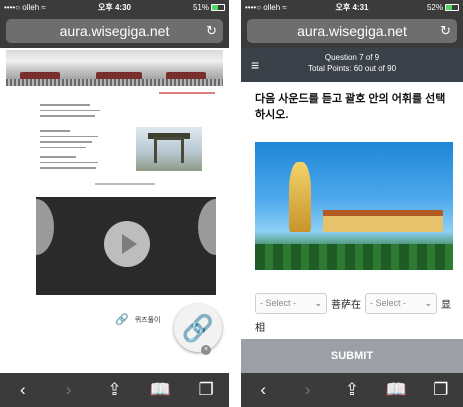  Describe the element at coordinates (200, 7) in the screenshot. I see `battery-percent: 51%` at that location.